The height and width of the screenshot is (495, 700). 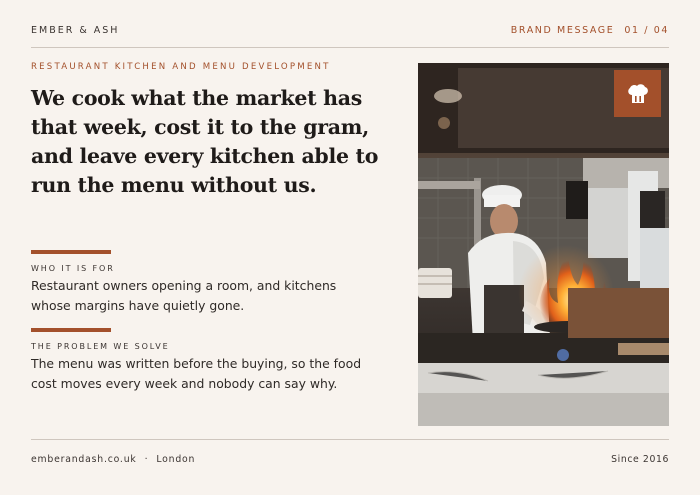 What do you see at coordinates (176, 459) in the screenshot?
I see `city: London` at bounding box center [176, 459].